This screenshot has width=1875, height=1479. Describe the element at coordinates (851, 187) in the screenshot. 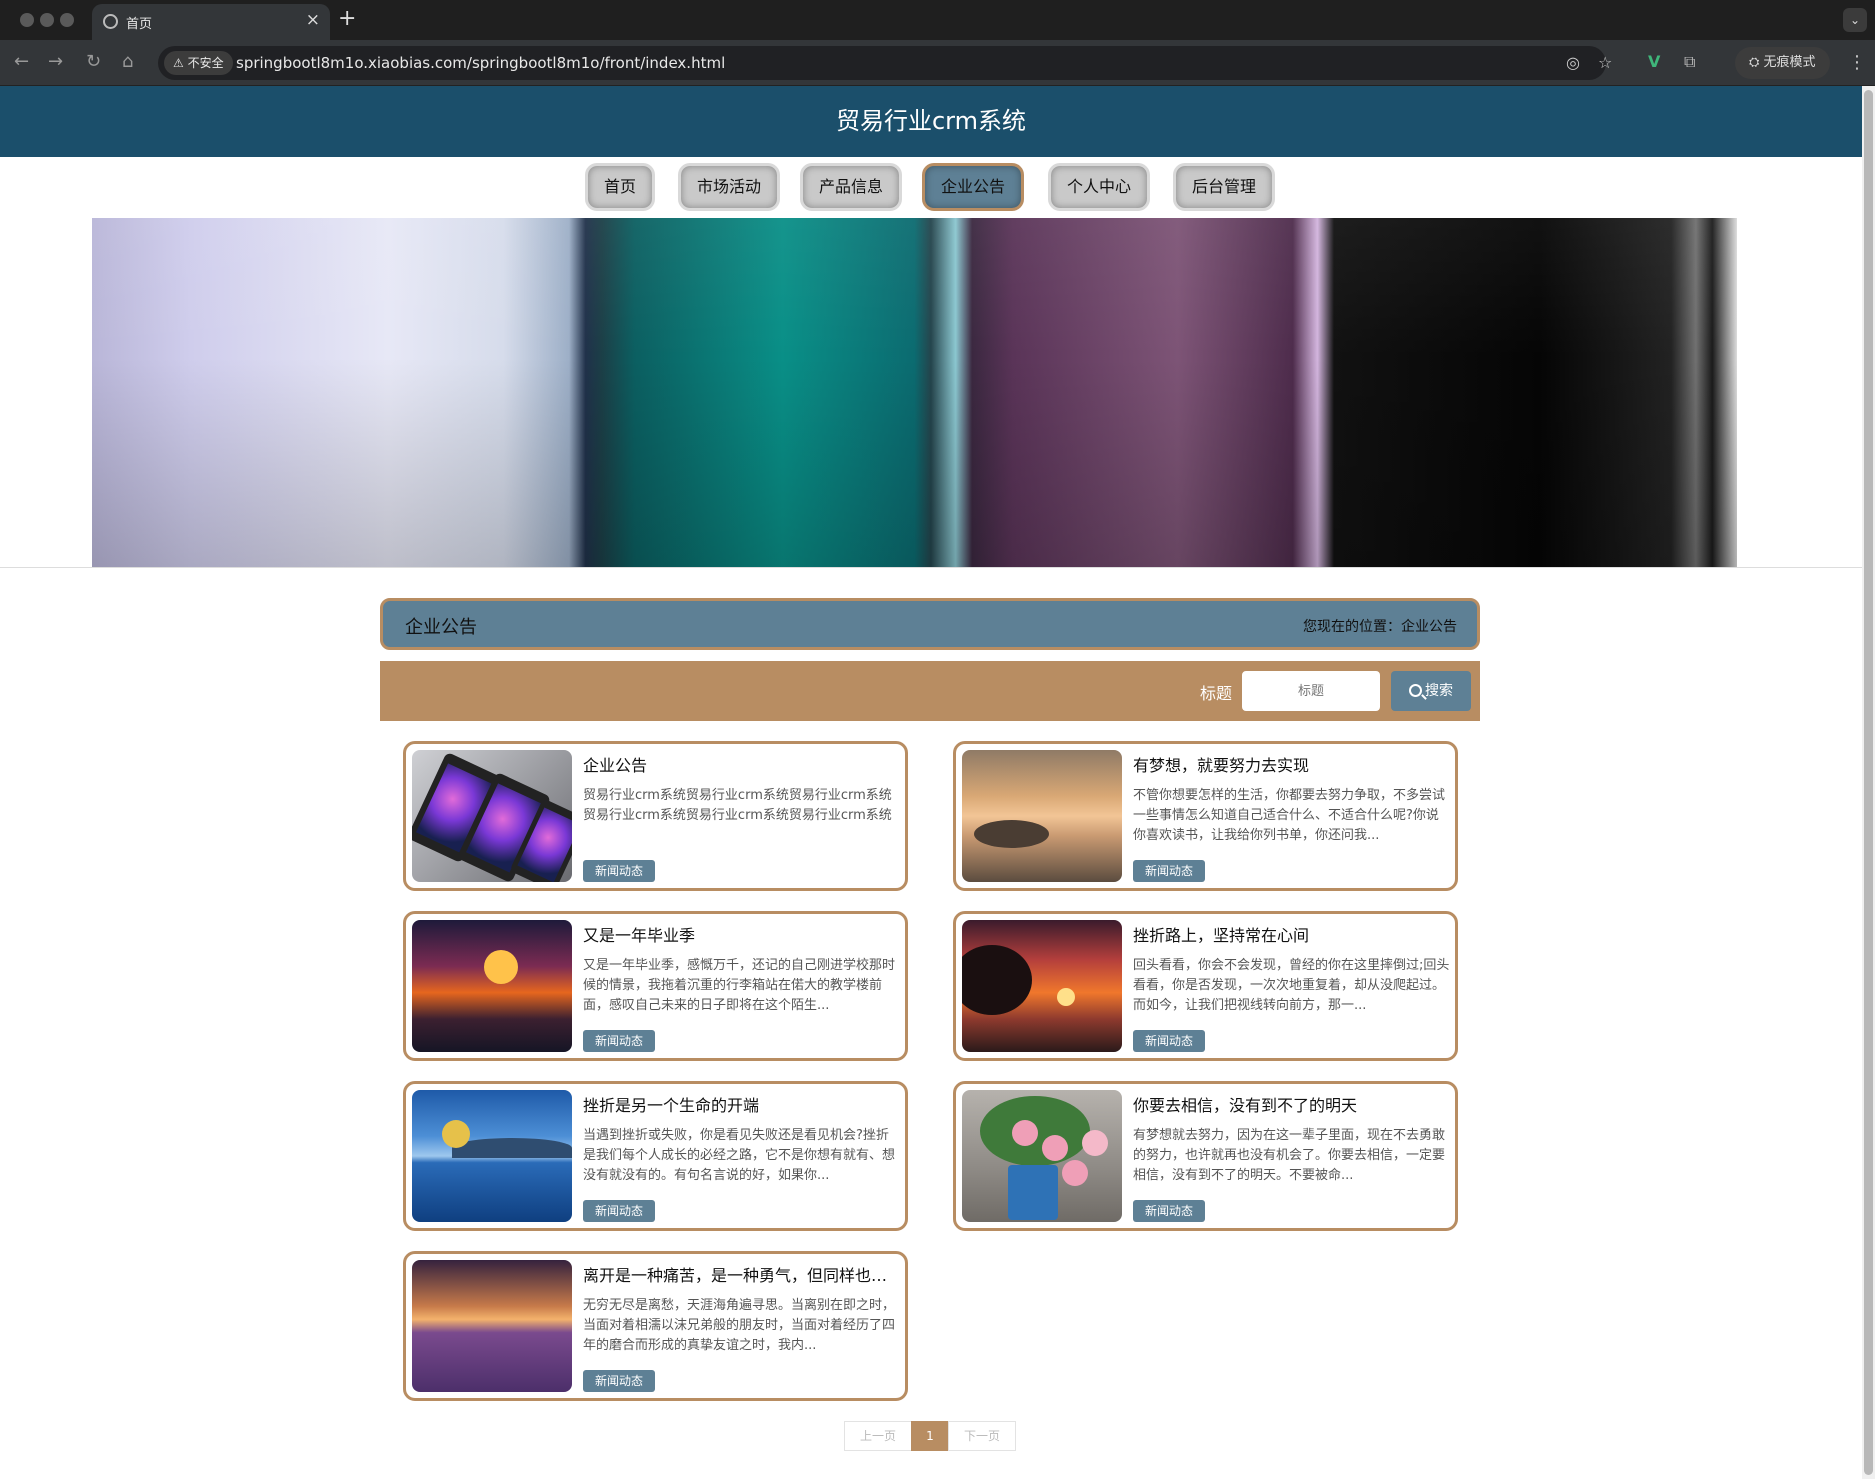

I see `nav-item-product-info: 产品信息` at that location.